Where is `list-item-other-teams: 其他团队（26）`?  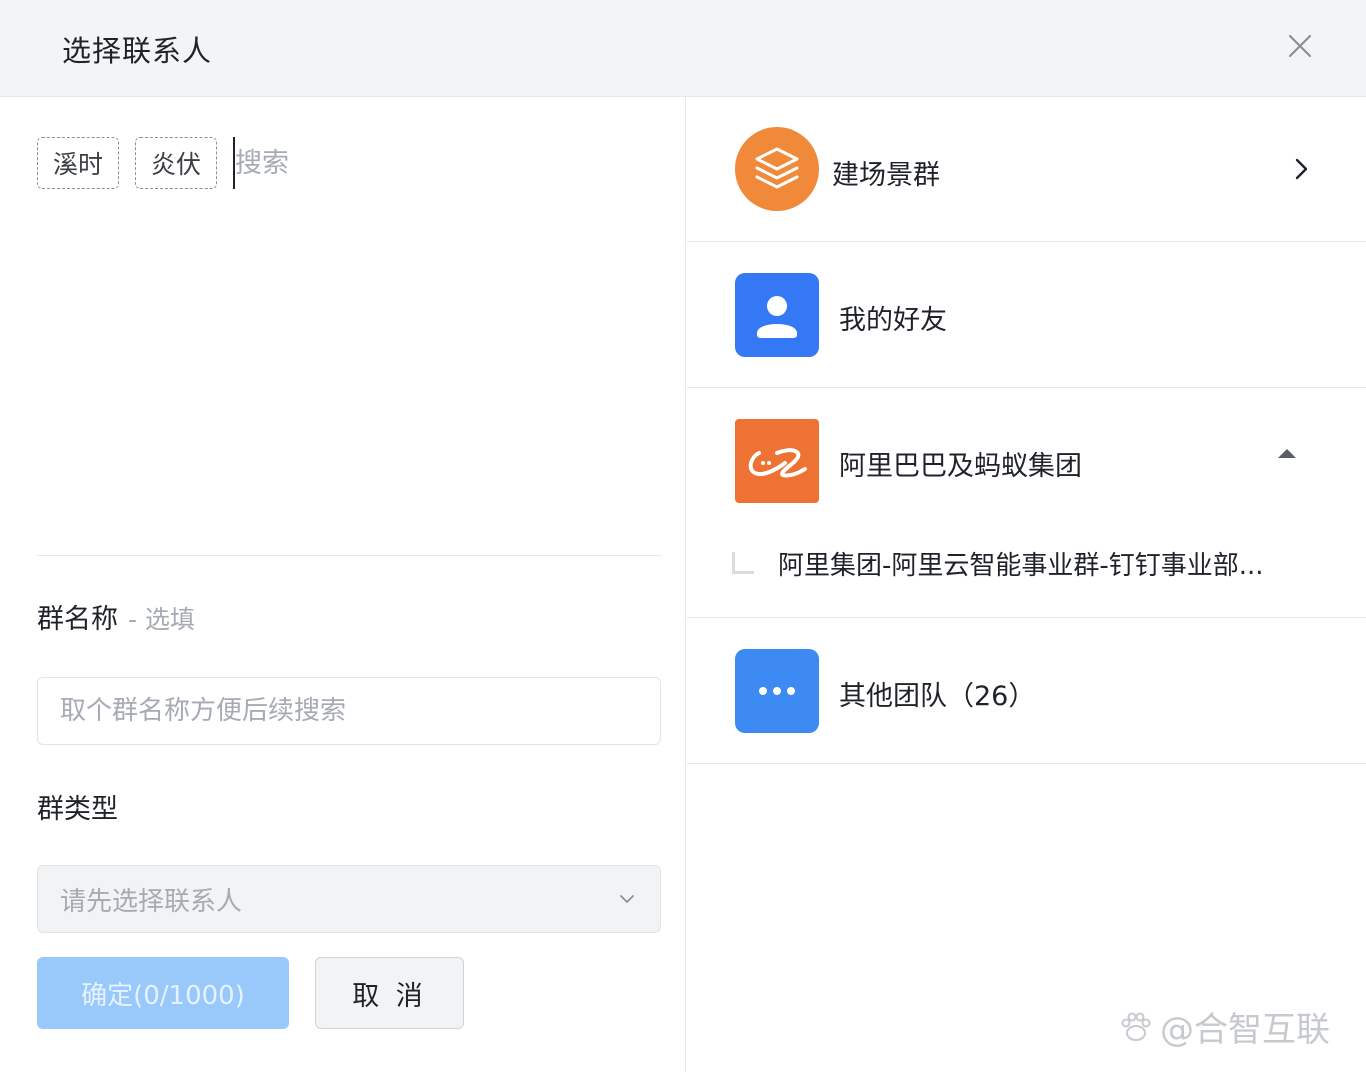 list-item-other-teams: 其他团队（26） is located at coordinates (1026, 691).